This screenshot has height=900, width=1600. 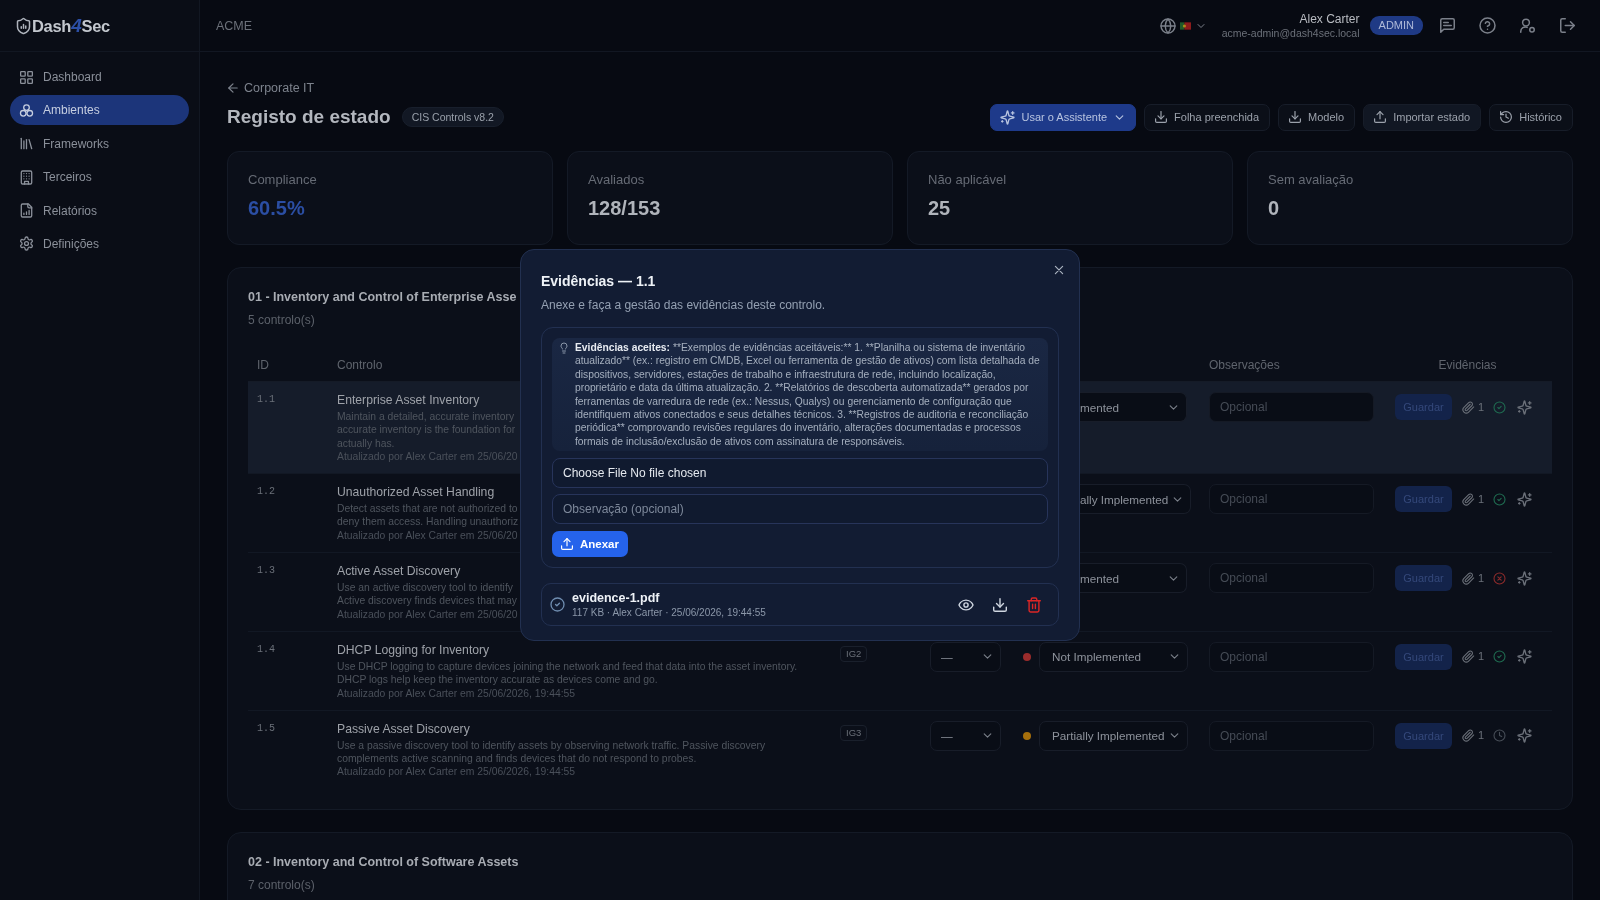 What do you see at coordinates (1059, 270) in the screenshot?
I see `close-icon` at bounding box center [1059, 270].